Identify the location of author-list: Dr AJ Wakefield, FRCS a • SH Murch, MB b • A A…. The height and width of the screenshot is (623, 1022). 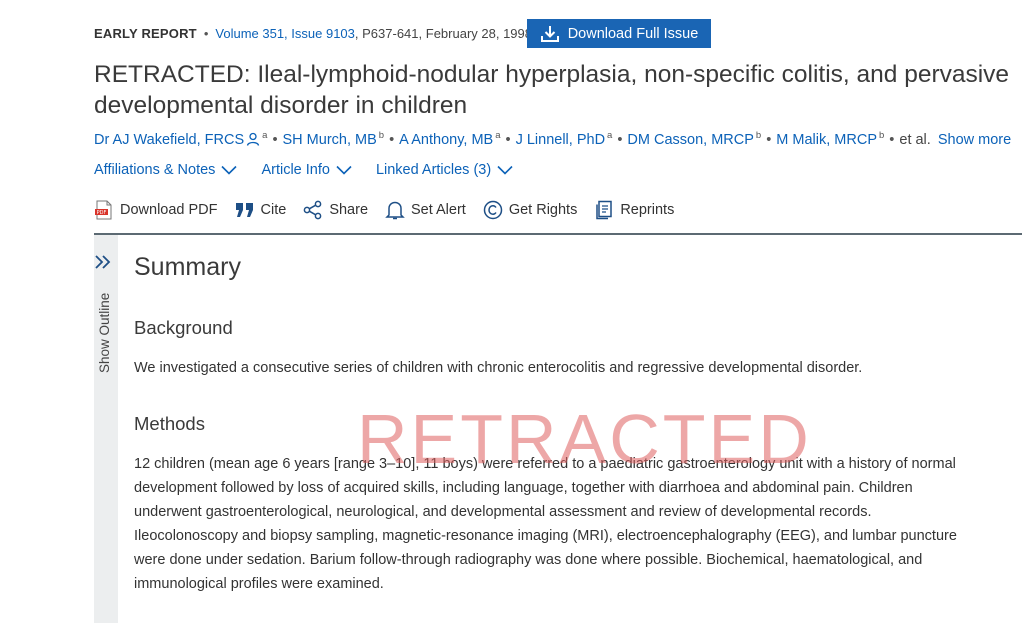
(553, 139).